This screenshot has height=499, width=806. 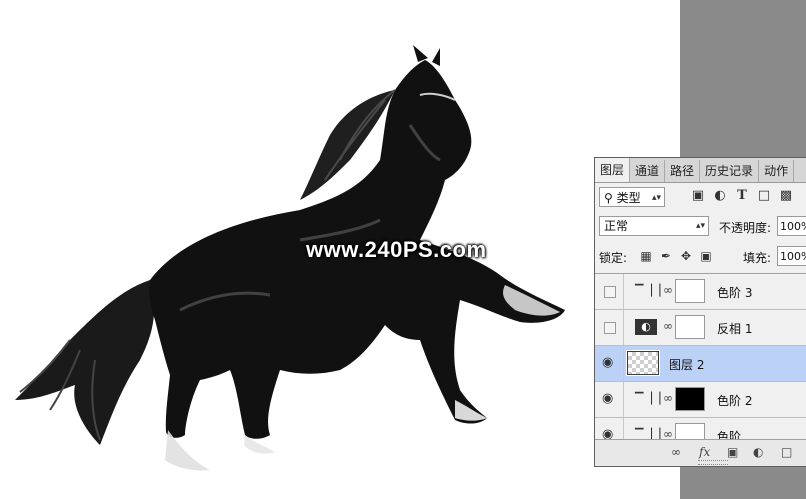 I want to click on adjustment-layer-icon: ◐, so click(x=758, y=452).